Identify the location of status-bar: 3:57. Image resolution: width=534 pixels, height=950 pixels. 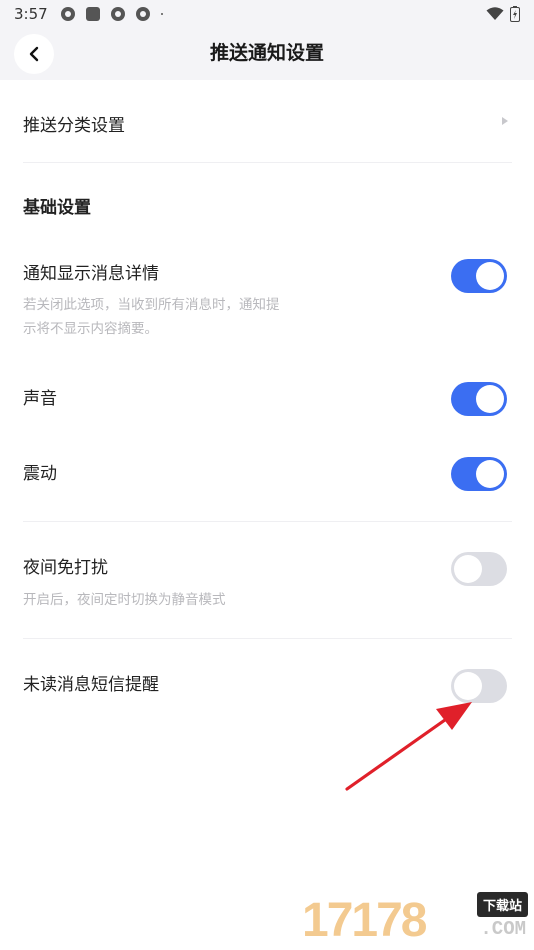
(267, 14).